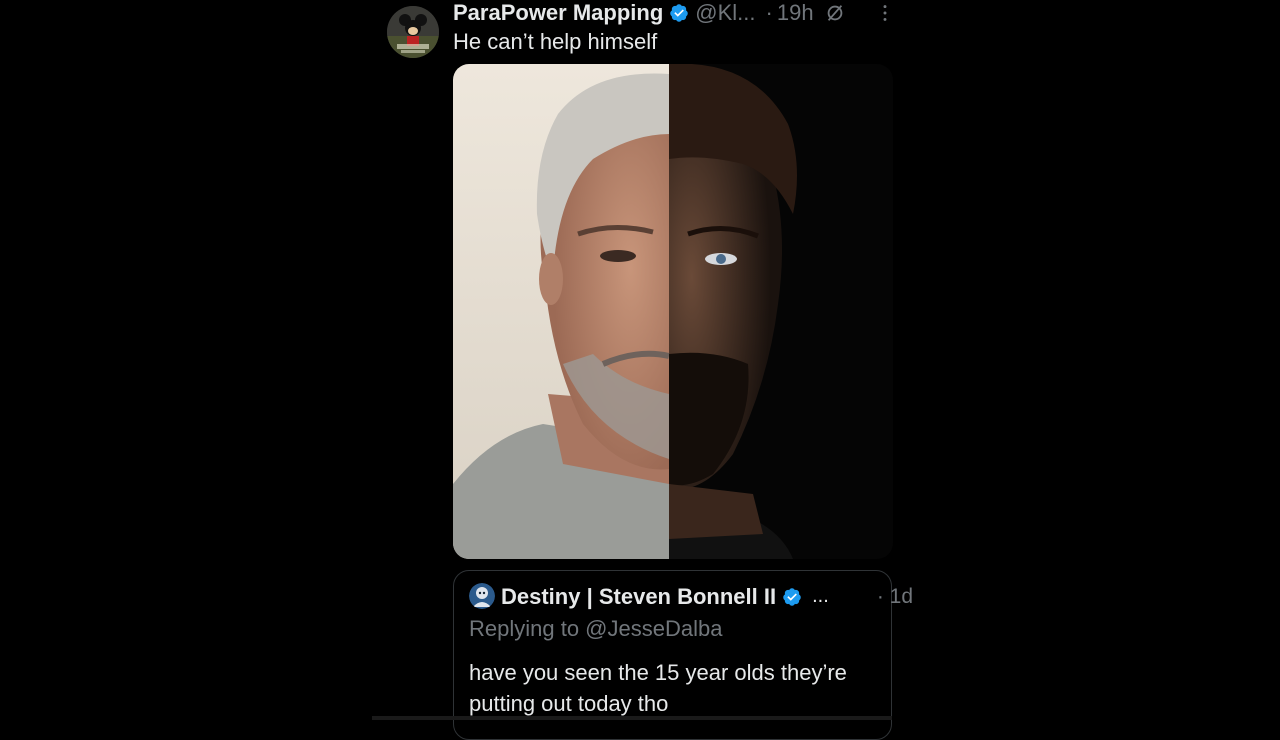 This screenshot has height=740, width=1280. Describe the element at coordinates (835, 13) in the screenshot. I see `grok-icon` at that location.